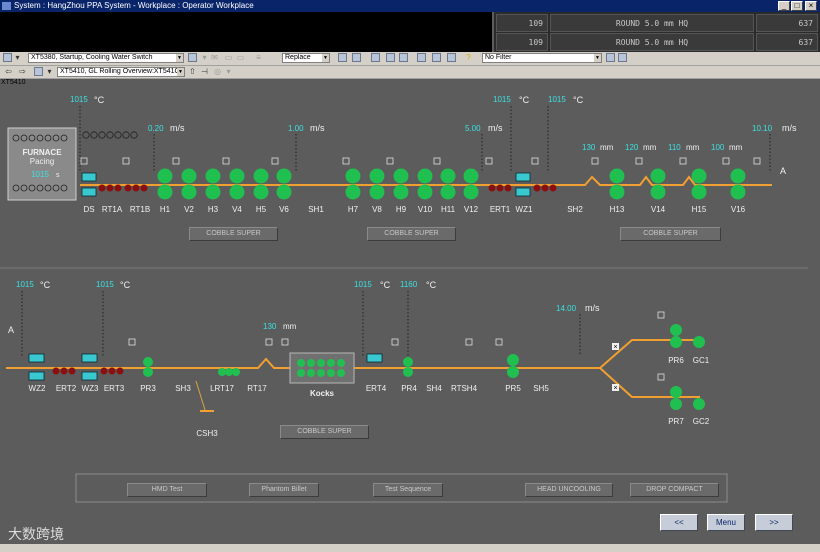  What do you see at coordinates (192, 57) in the screenshot?
I see `graphic-icon` at bounding box center [192, 57].